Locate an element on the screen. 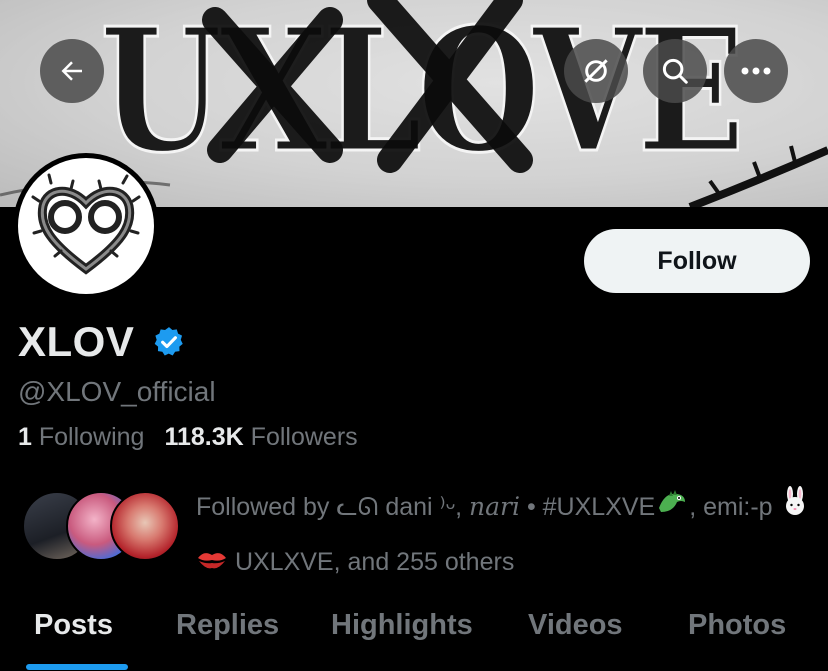 The image size is (828, 671). tab-videos: Videos is located at coordinates (575, 625).